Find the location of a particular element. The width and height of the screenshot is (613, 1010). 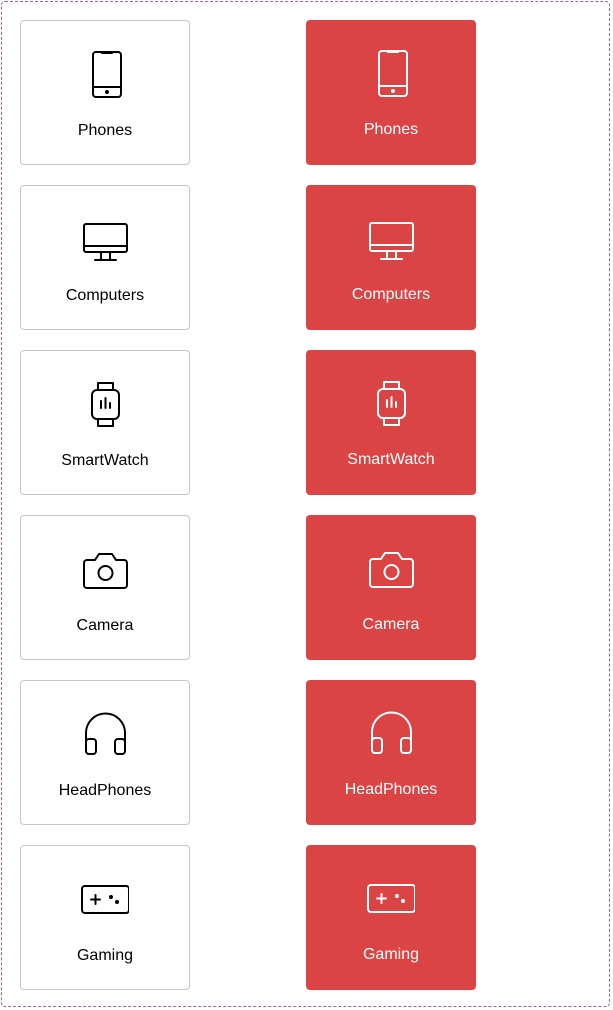

category-card-computers-active: Computers is located at coordinates (391, 257).